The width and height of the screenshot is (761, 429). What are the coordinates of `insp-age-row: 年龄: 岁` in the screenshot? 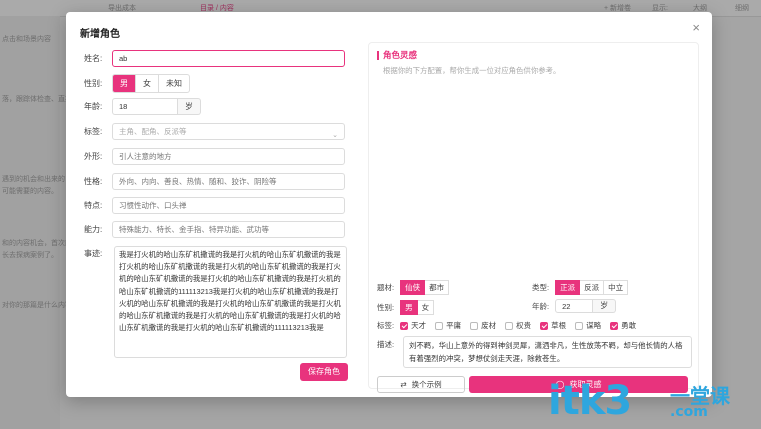 It's located at (574, 306).